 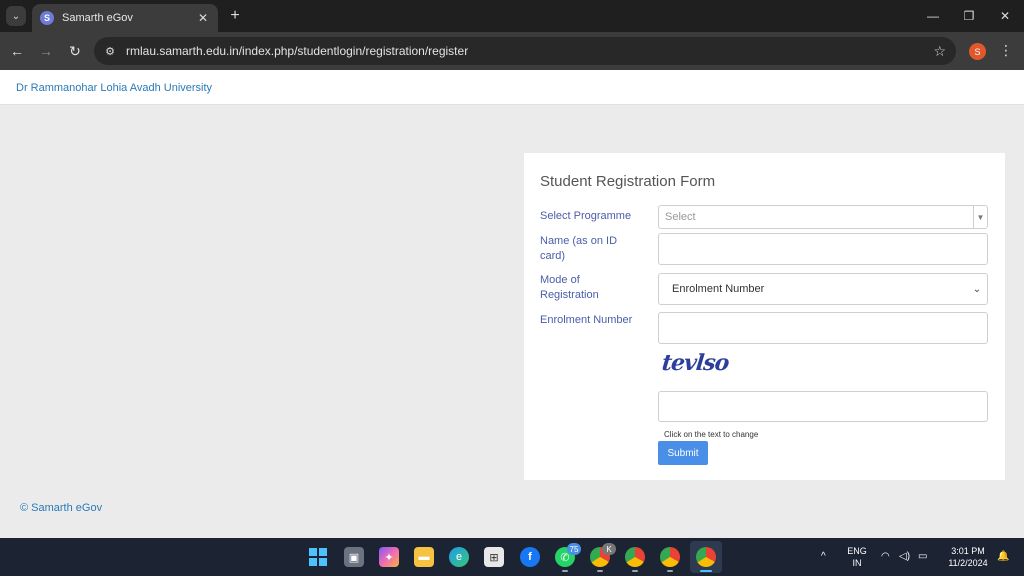 What do you see at coordinates (823, 289) in the screenshot?
I see `registration-mode-select: Enrolment Number ⌄` at bounding box center [823, 289].